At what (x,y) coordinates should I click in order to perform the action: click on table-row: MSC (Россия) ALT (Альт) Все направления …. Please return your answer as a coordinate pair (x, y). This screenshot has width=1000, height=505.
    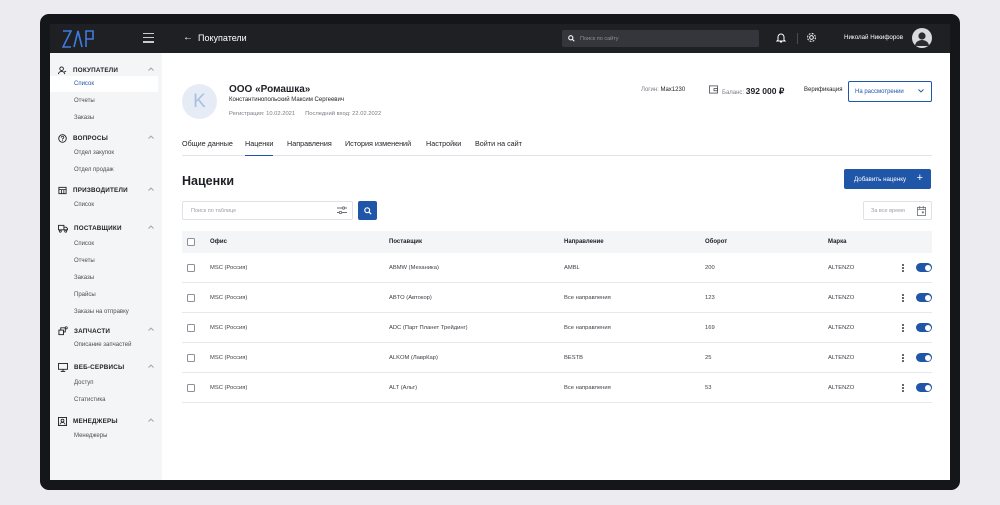
    Looking at the image, I should click on (557, 388).